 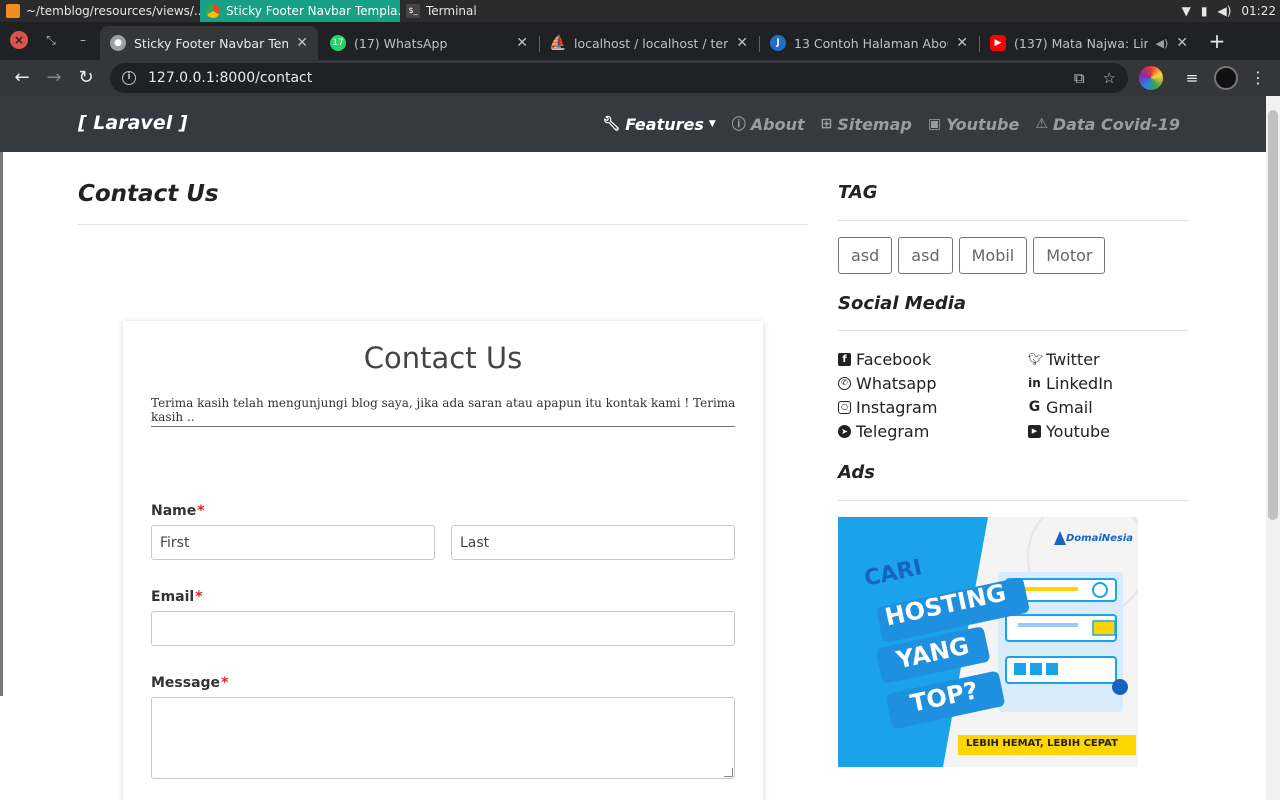 I want to click on tab-contoh-about: J 13 Contoh Halaman About y... ✕, so click(x=869, y=43).